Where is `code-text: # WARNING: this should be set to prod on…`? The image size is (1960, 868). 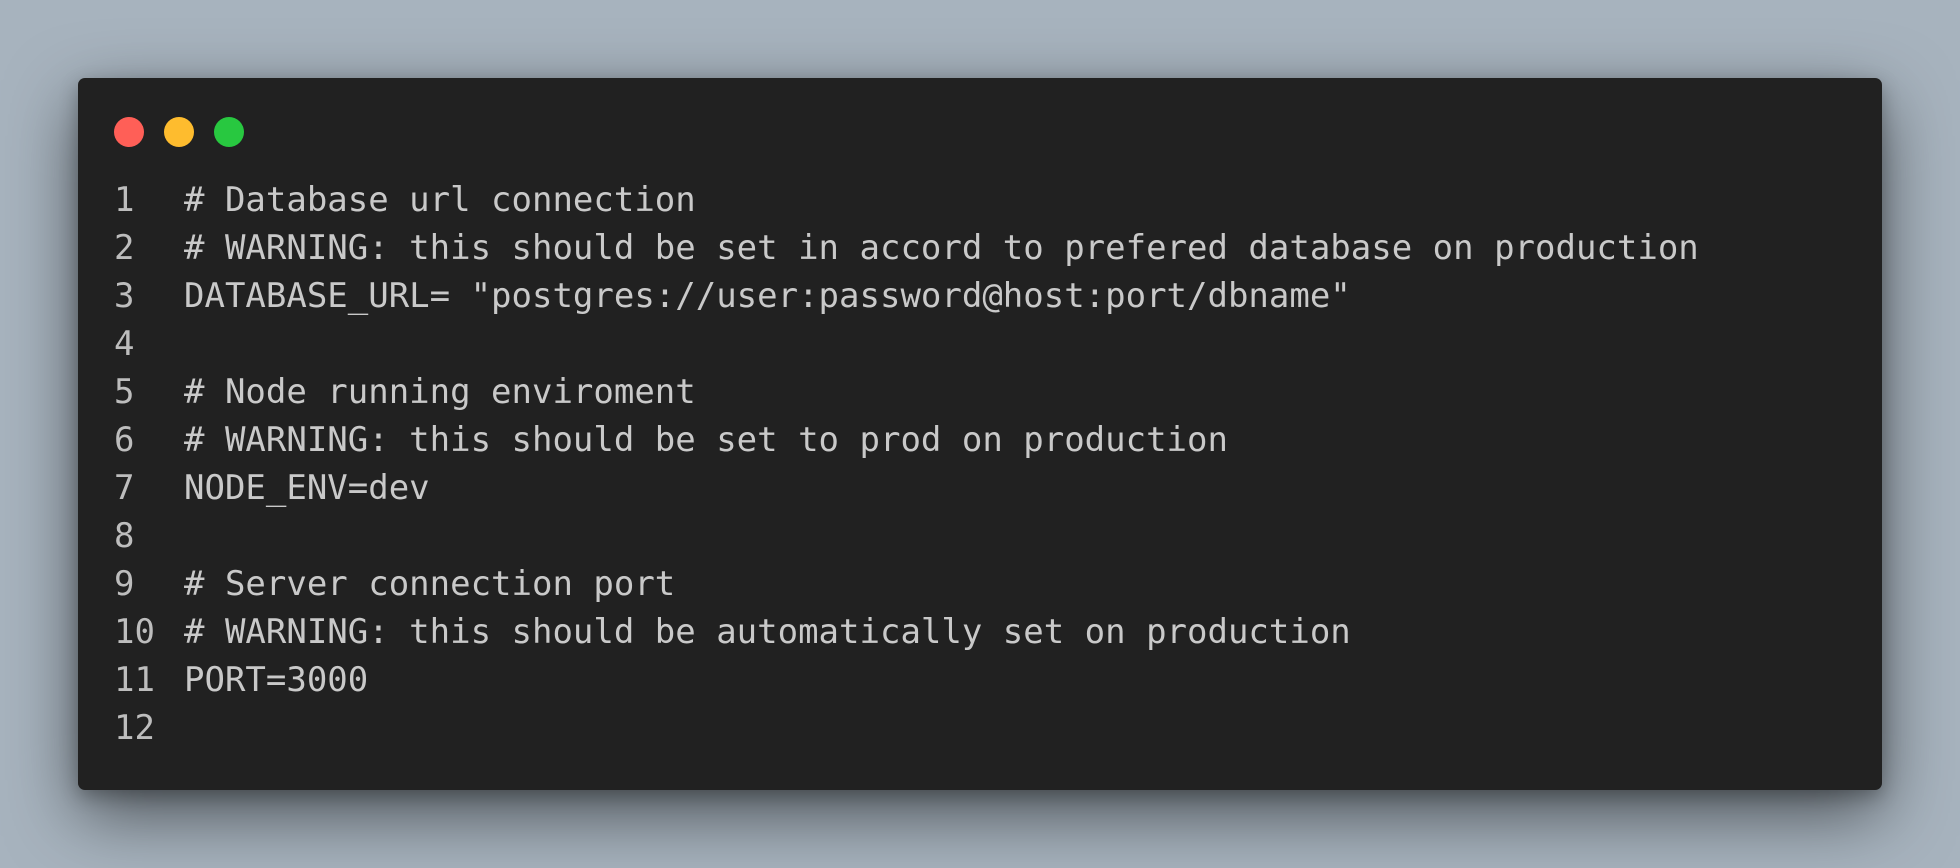 code-text: # WARNING: this should be set to prod on… is located at coordinates (706, 440).